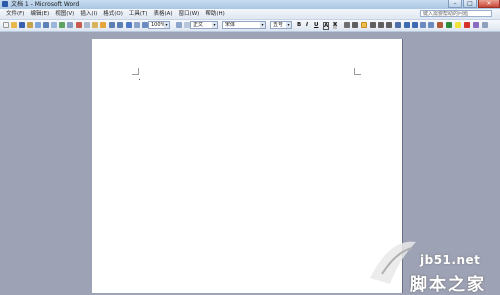 This screenshot has height=295, width=500. What do you see at coordinates (347, 25) in the screenshot?
I see `text-effect-icon` at bounding box center [347, 25].